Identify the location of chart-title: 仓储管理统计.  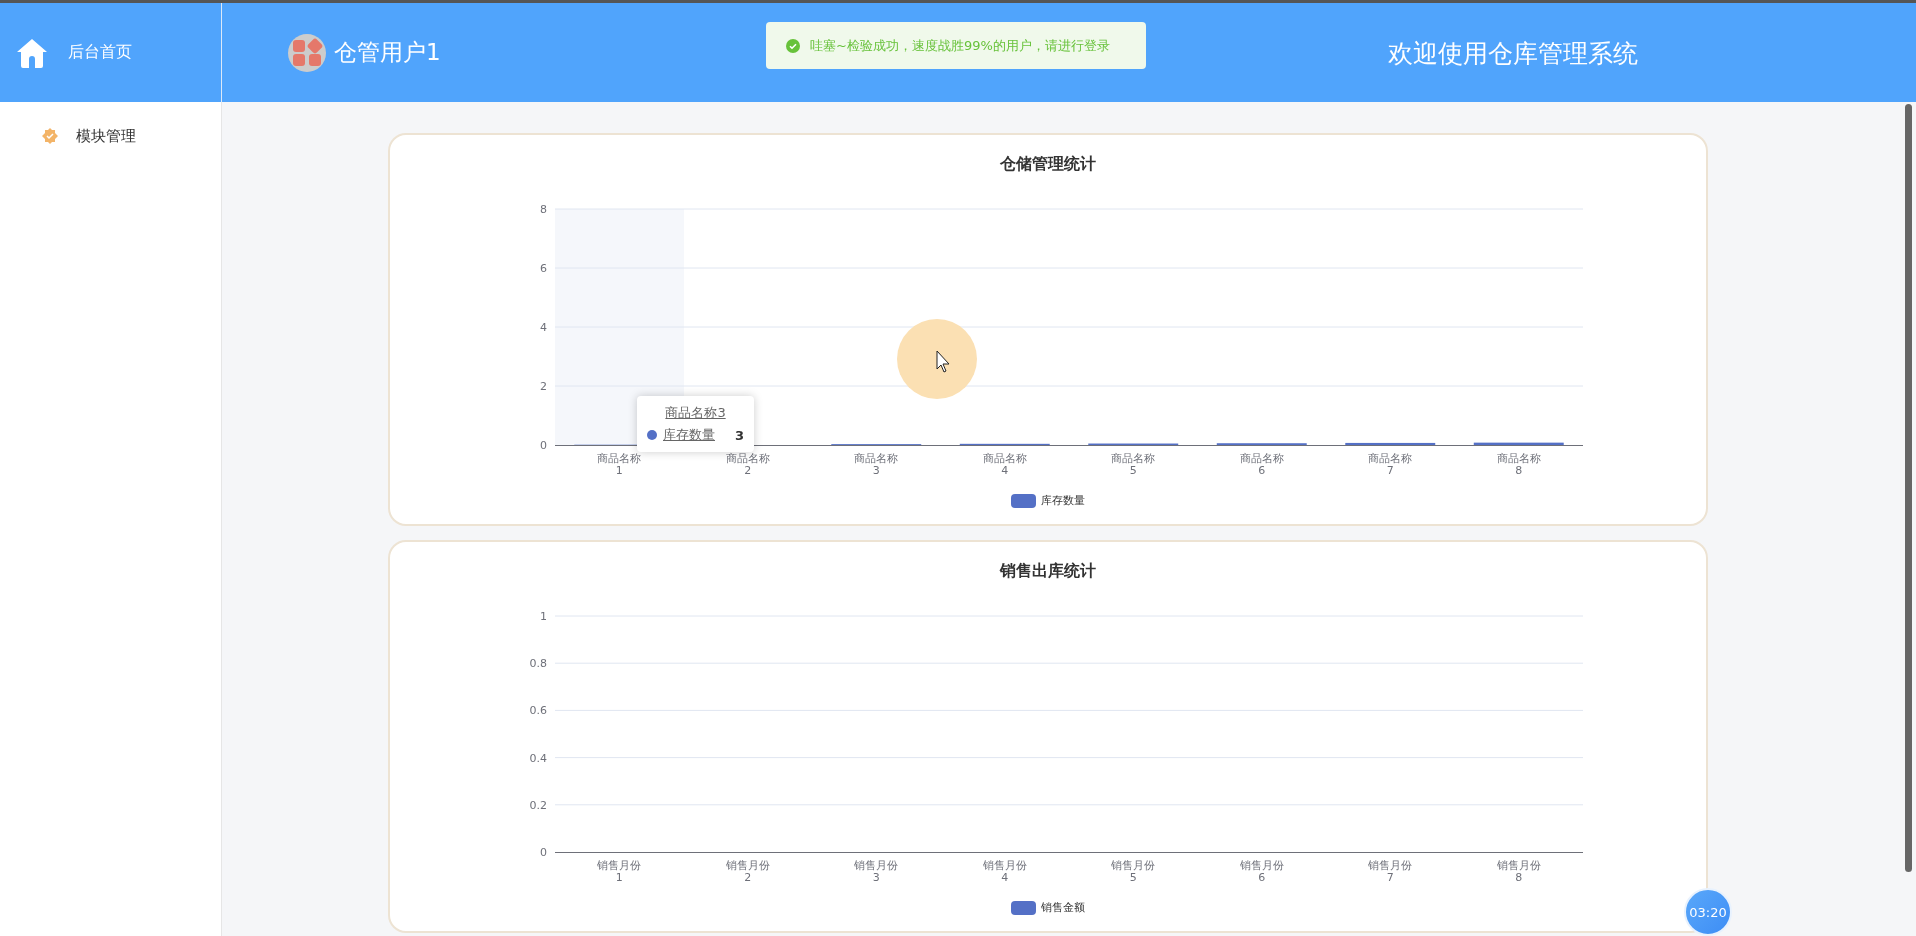
(1048, 164).